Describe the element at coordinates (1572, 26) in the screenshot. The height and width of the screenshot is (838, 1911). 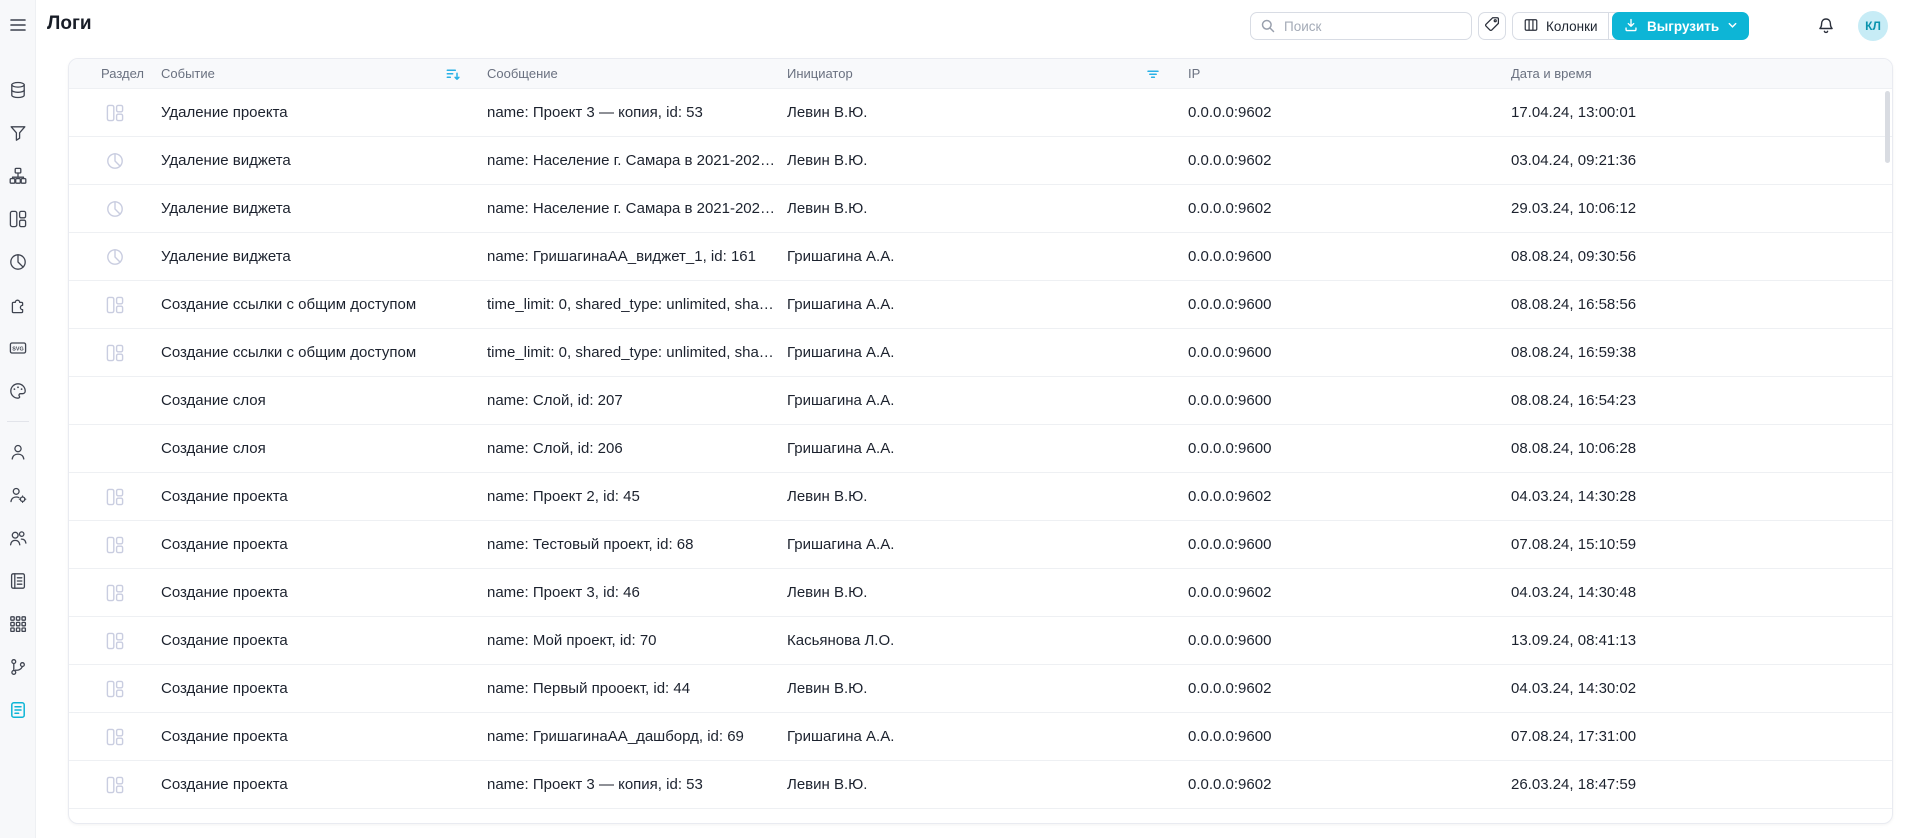
I see `columns-button-label: Колонки` at that location.